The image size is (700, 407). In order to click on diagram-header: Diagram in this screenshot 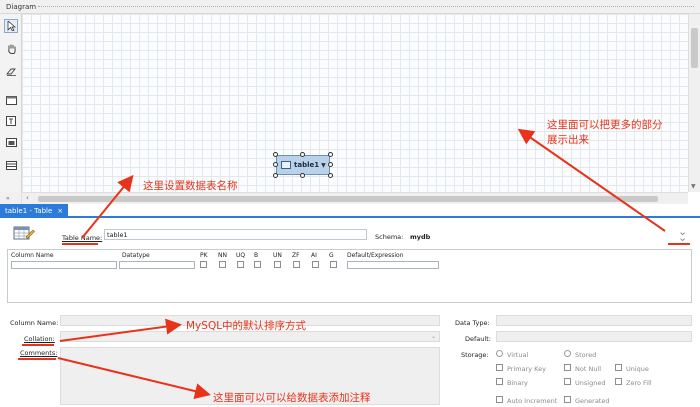, I will do `click(350, 7)`.